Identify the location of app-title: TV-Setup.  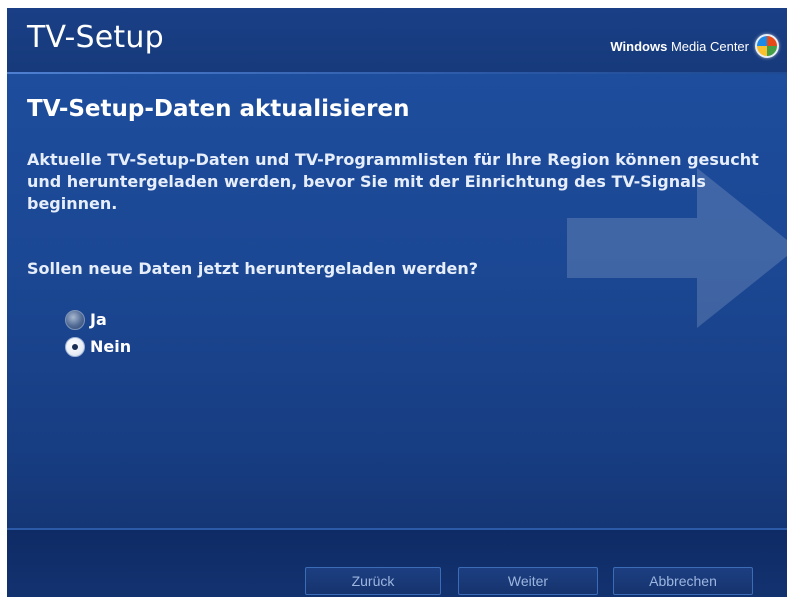
(95, 37).